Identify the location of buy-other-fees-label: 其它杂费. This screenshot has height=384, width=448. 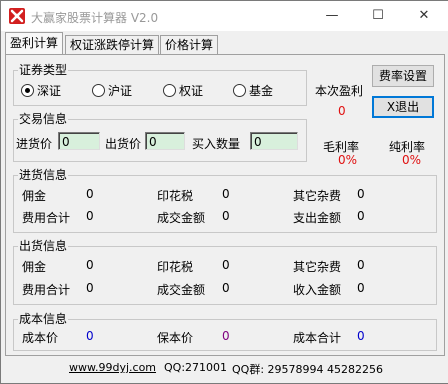
(317, 196).